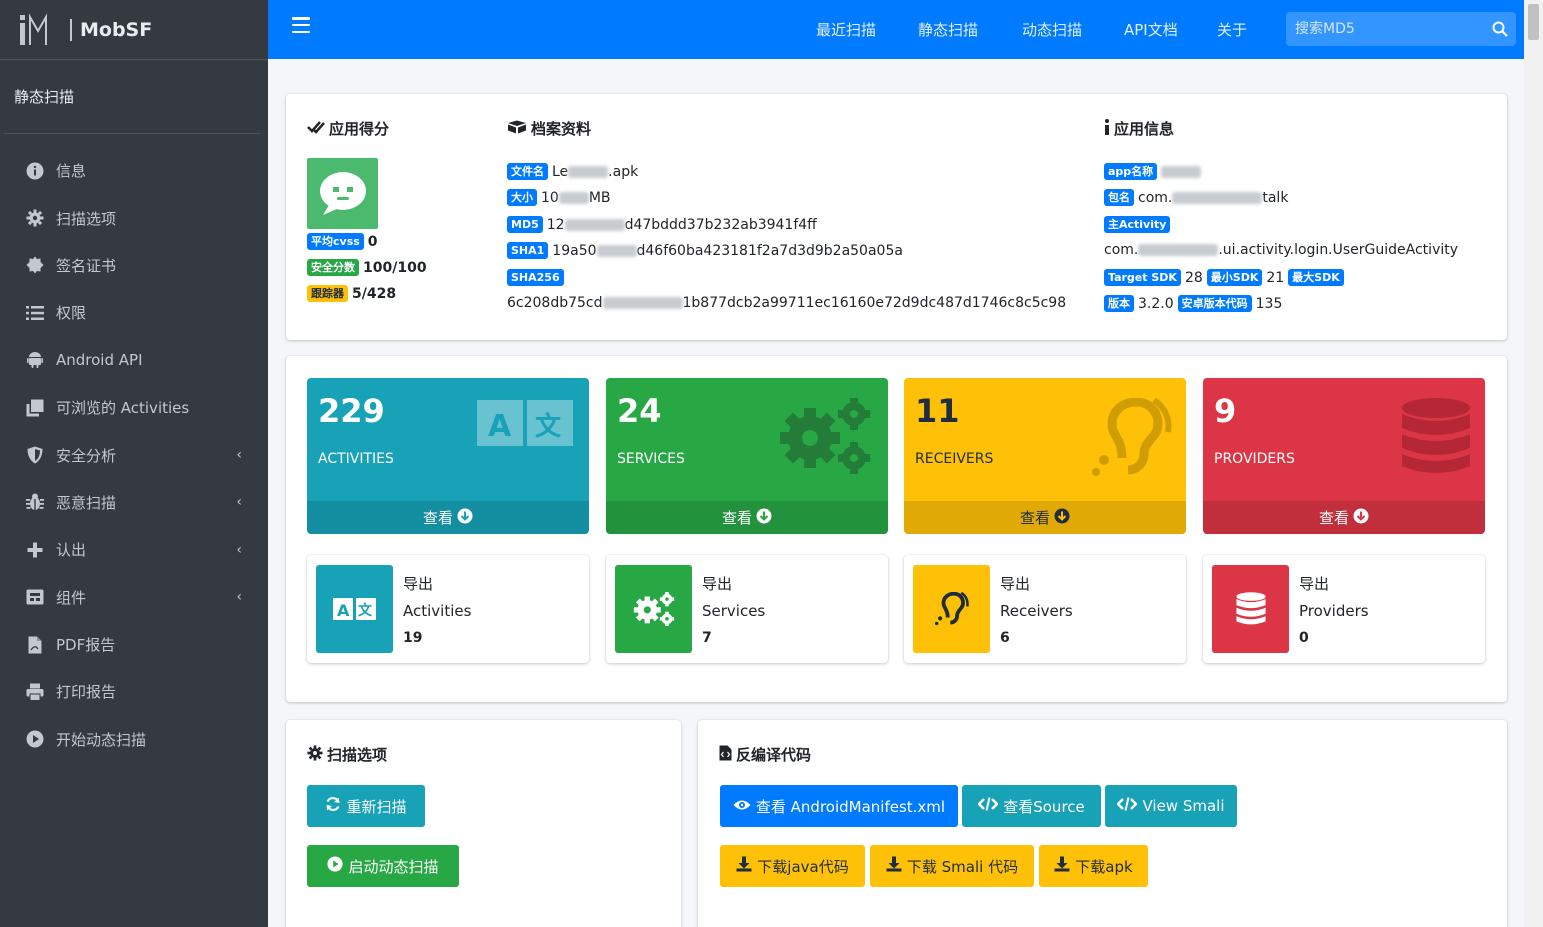 The height and width of the screenshot is (927, 1543). I want to click on providers-view-link: 查看, so click(1344, 517).